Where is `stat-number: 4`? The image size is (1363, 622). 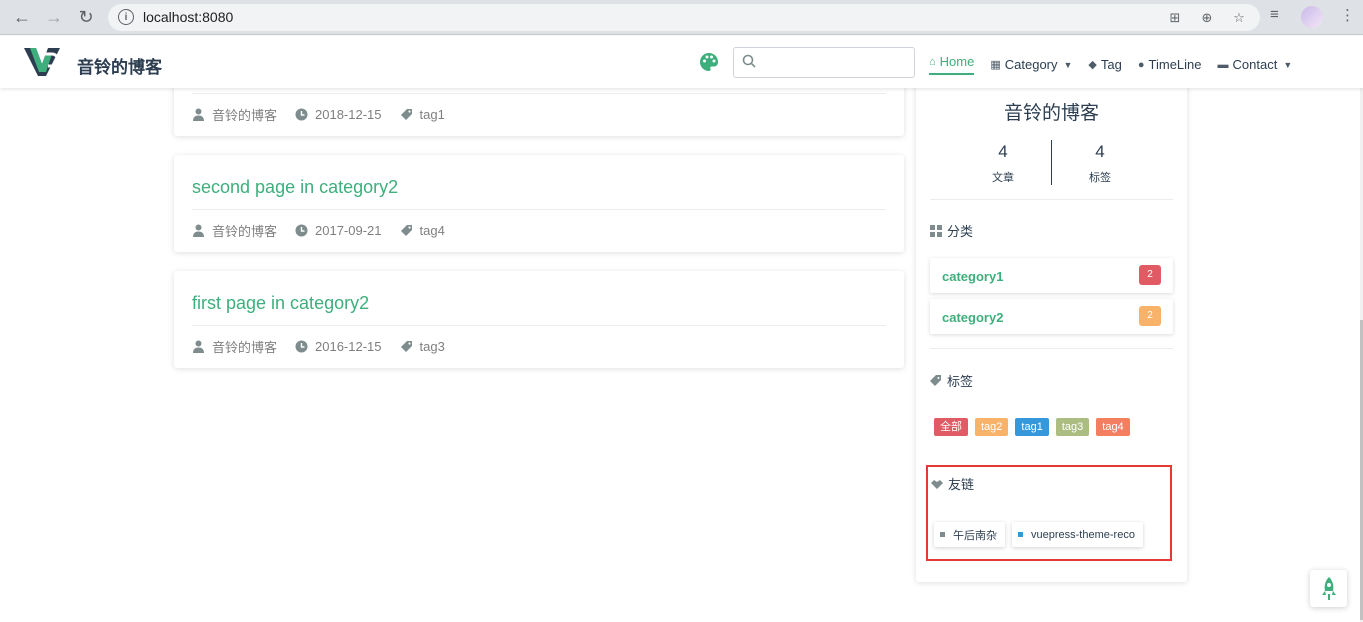 stat-number: 4 is located at coordinates (1100, 151).